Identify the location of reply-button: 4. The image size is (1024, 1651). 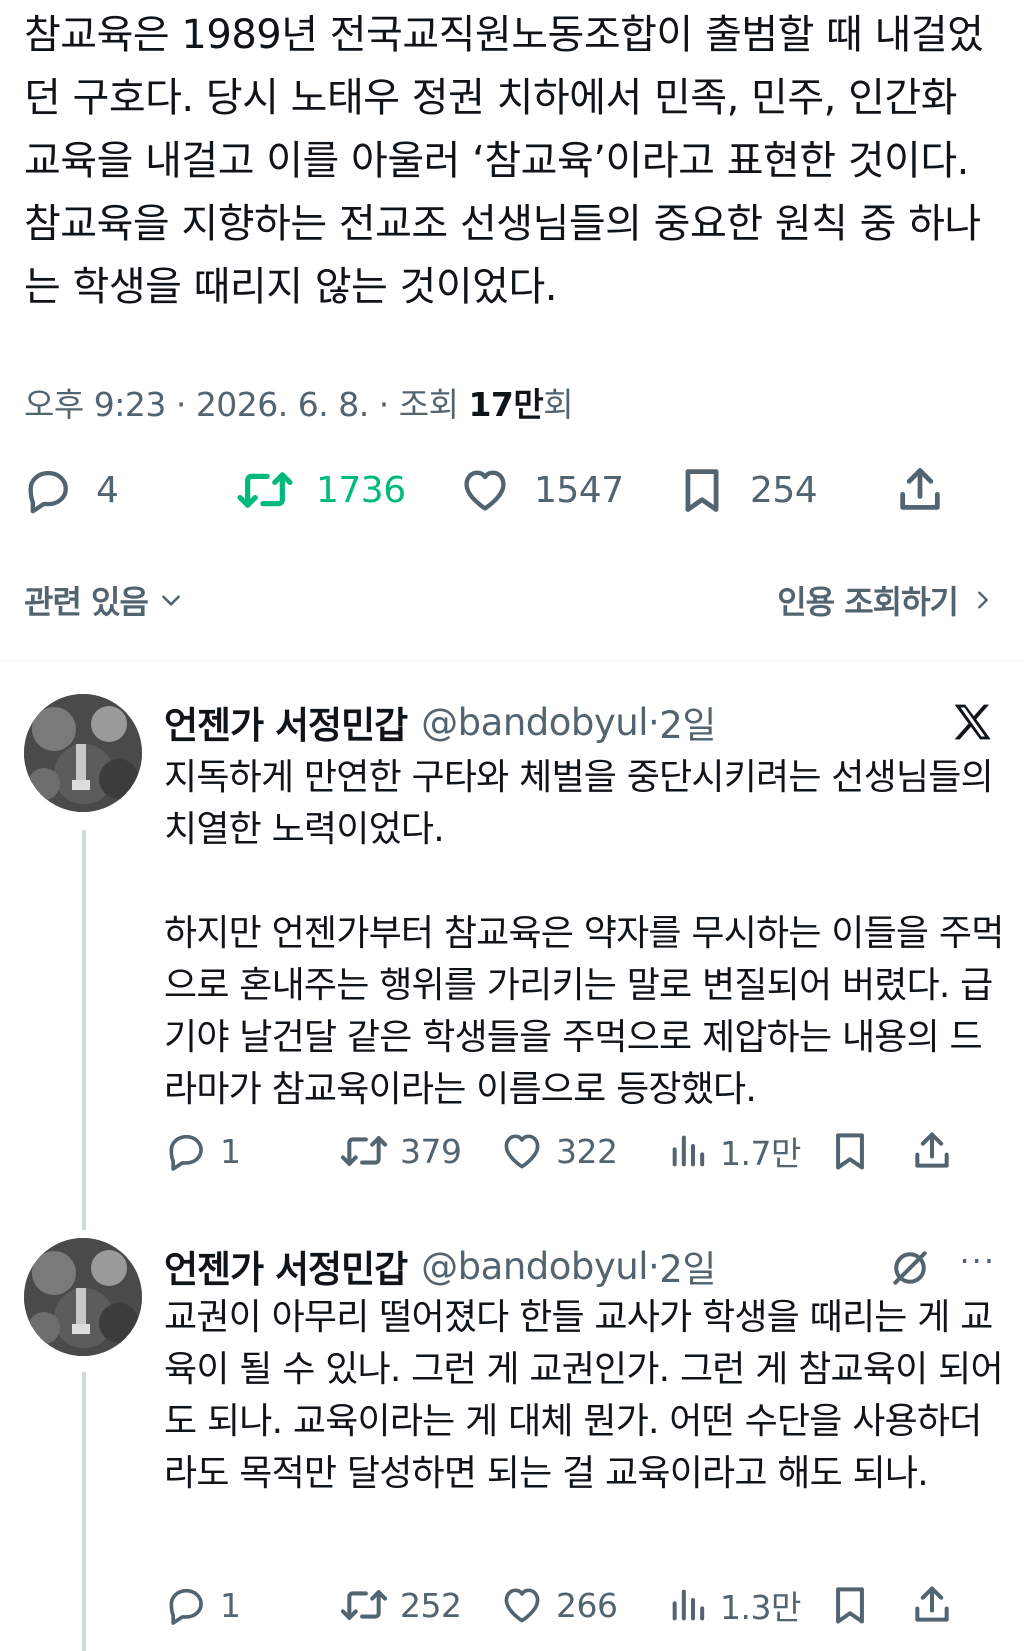
(70, 490).